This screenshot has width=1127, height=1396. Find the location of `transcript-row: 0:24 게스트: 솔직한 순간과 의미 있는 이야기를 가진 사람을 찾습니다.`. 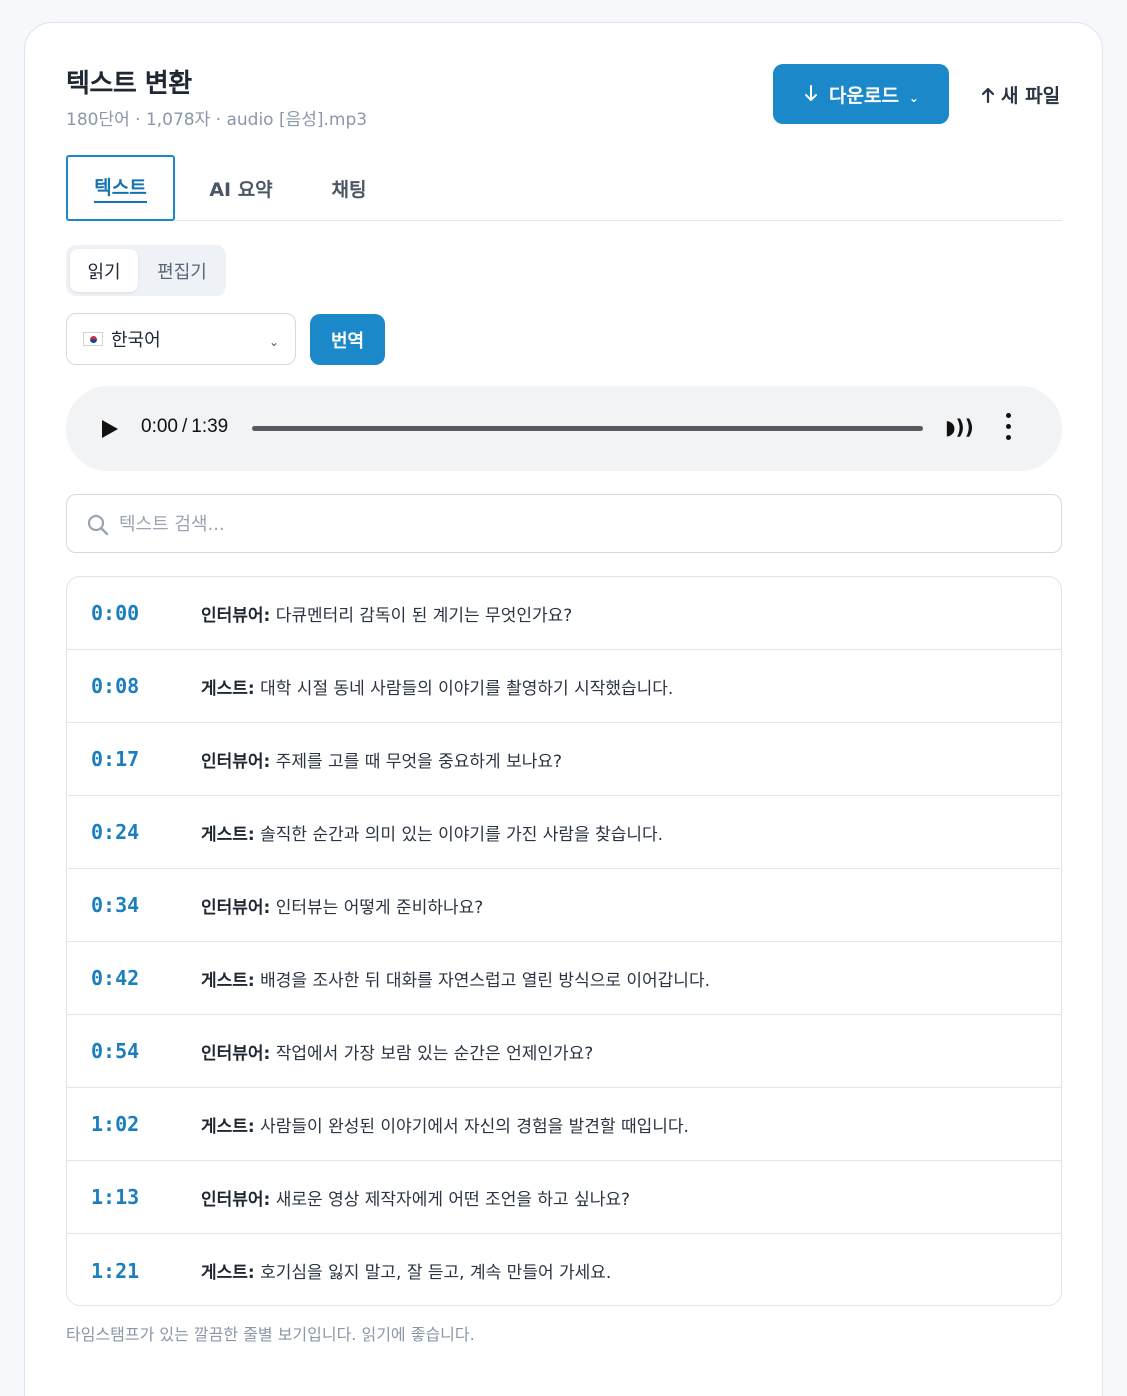

transcript-row: 0:24 게스트: 솔직한 순간과 의미 있는 이야기를 가진 사람을 찾습니다. is located at coordinates (564, 832).